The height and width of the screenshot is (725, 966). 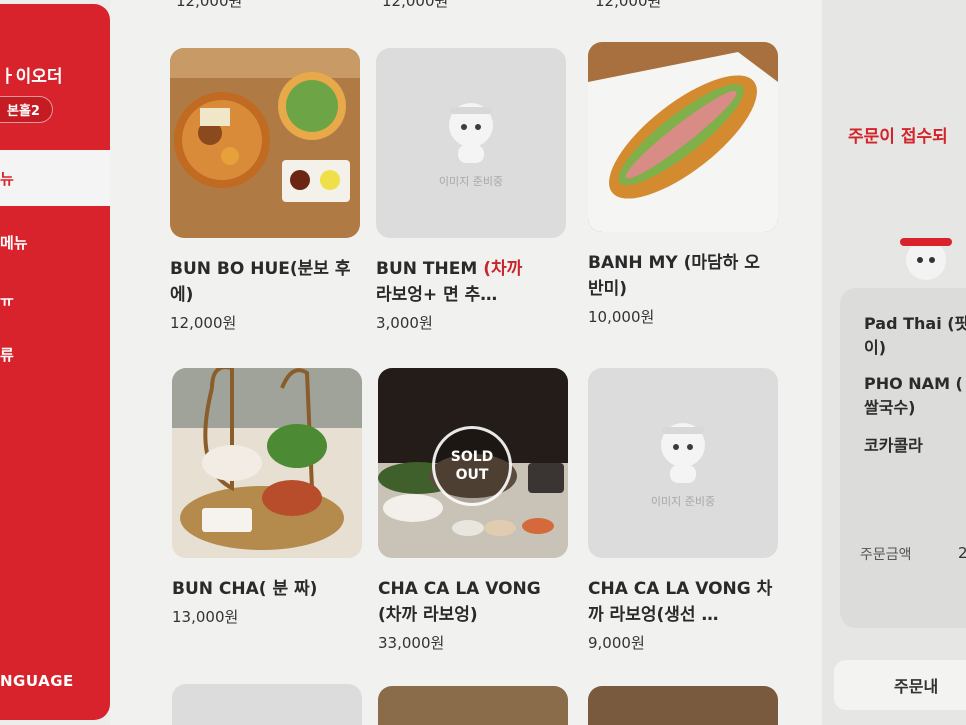 What do you see at coordinates (875, 347) in the screenshot?
I see `order-item-line: 이)` at bounding box center [875, 347].